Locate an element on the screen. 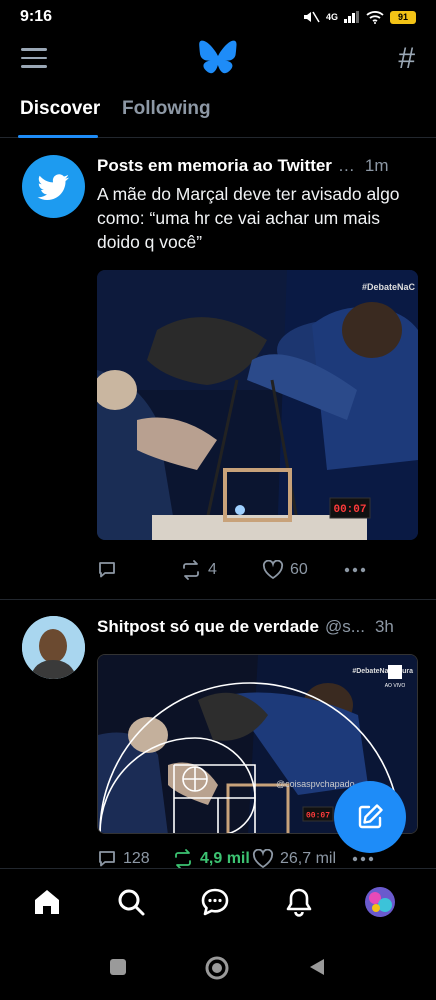 The width and height of the screenshot is (436, 1000). reply-count: 128 is located at coordinates (136, 858).